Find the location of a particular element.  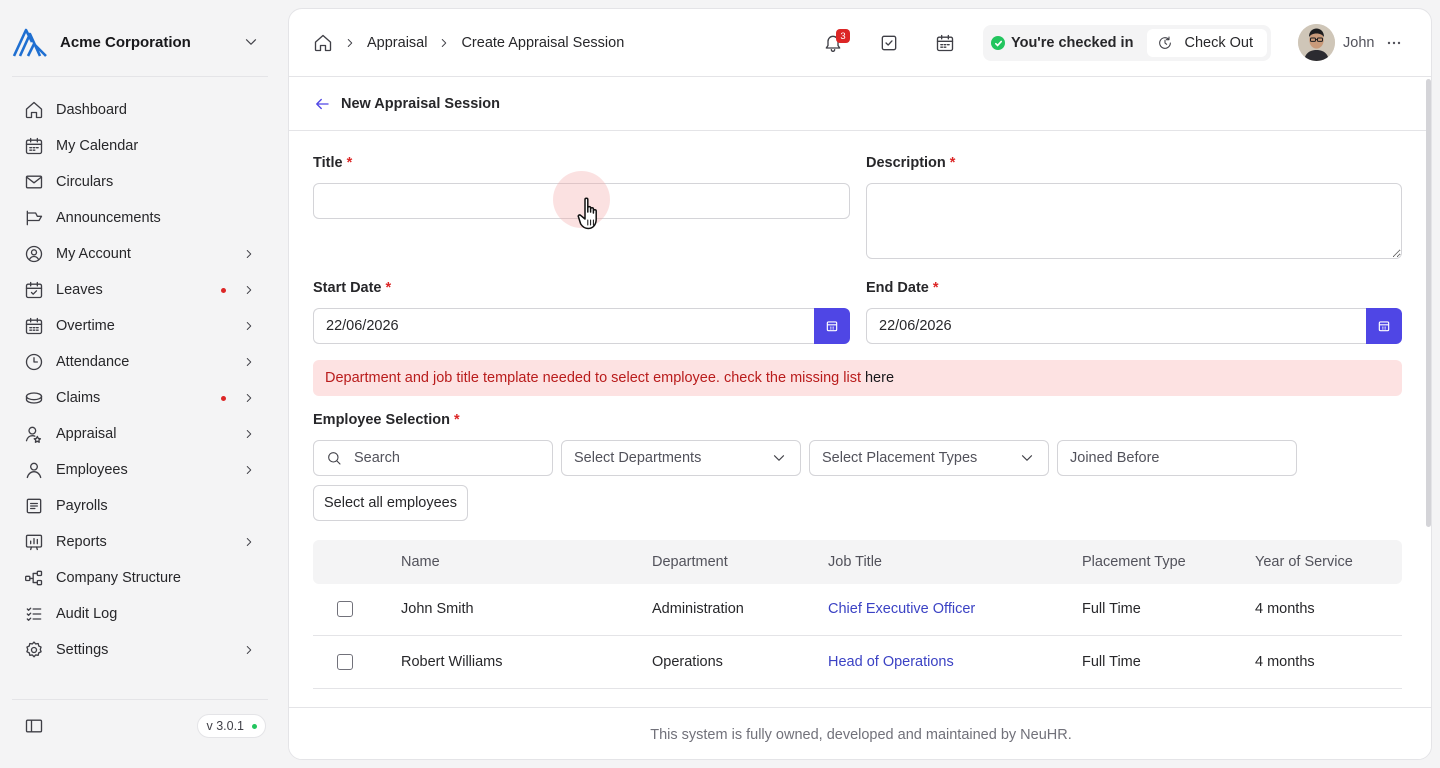

end-date-label: End Date * is located at coordinates (902, 288).